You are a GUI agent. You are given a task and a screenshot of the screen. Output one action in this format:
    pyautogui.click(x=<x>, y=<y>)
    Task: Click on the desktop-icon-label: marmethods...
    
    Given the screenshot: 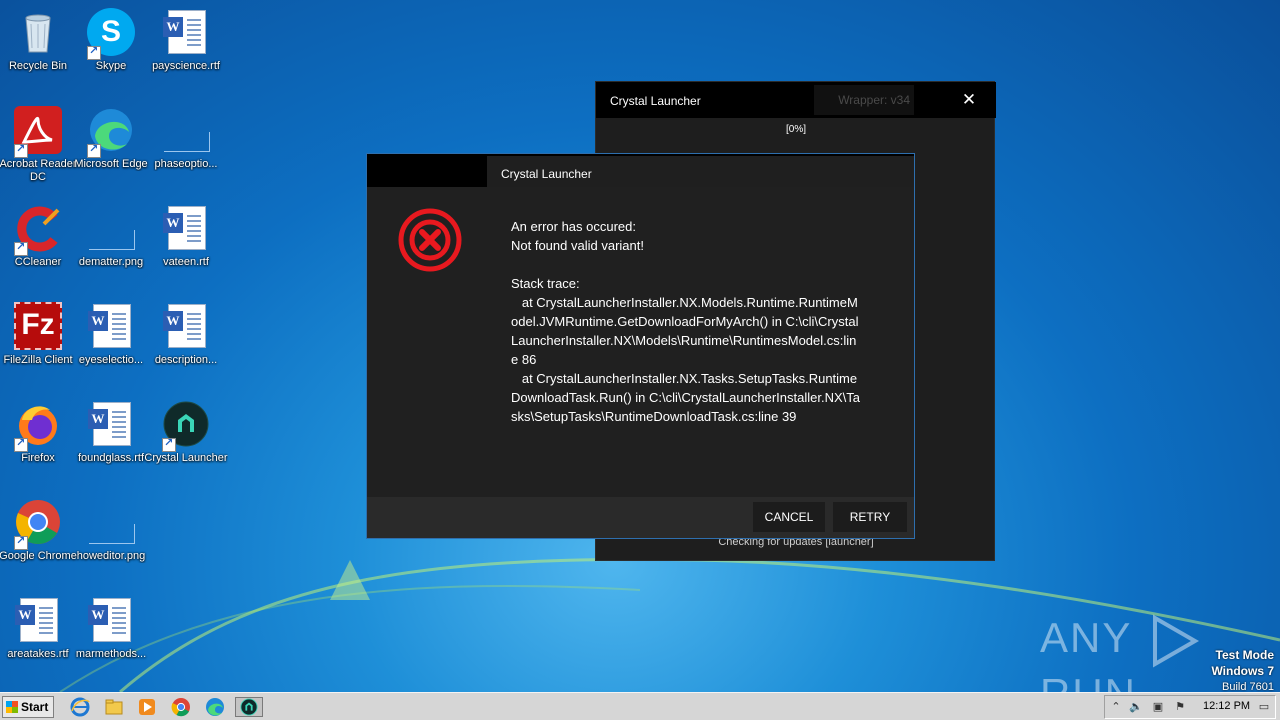 What is the action you would take?
    pyautogui.click(x=111, y=654)
    